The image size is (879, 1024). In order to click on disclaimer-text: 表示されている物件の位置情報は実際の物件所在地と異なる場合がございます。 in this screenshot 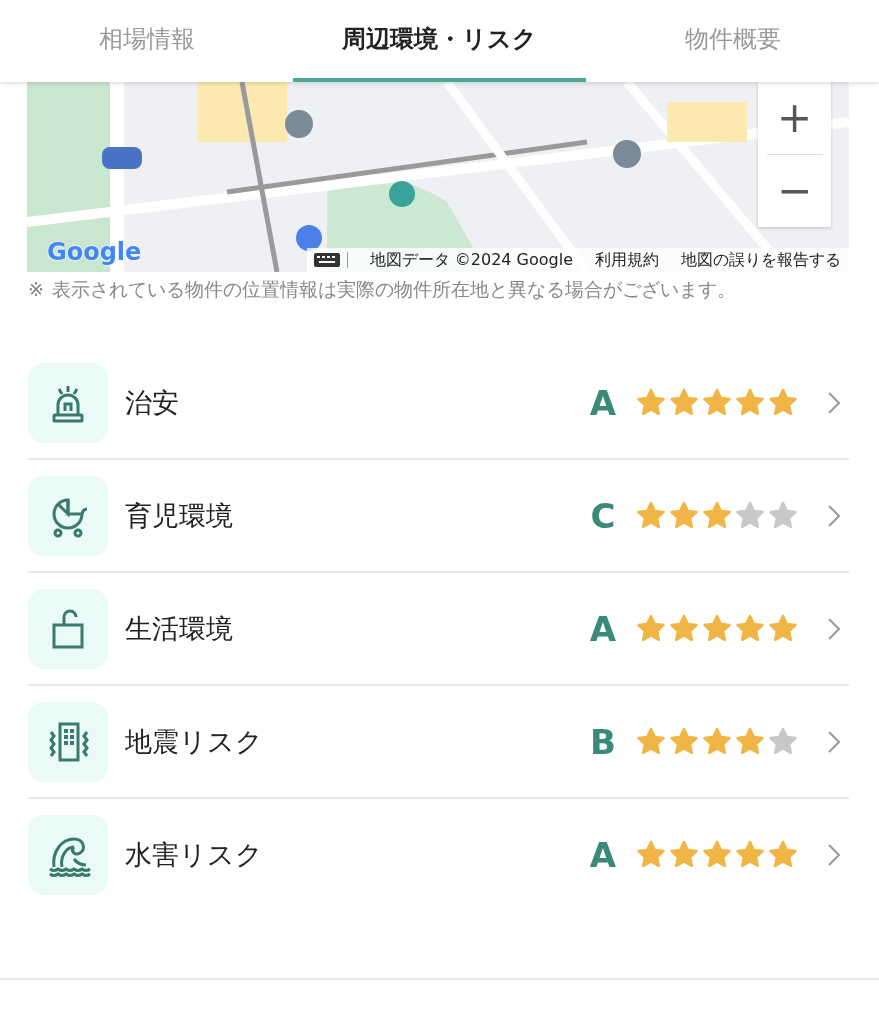, I will do `click(394, 289)`.